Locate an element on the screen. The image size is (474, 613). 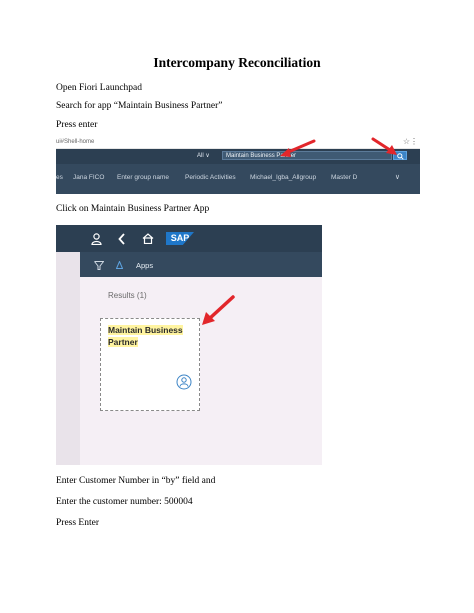
group-tab: Master D is located at coordinates (344, 177).